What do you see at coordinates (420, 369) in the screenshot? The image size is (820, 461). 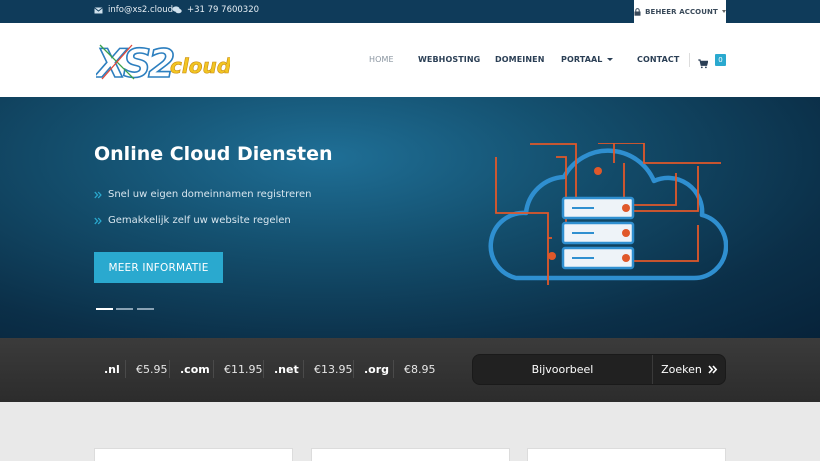 I see `tld-price: €8.95` at bounding box center [420, 369].